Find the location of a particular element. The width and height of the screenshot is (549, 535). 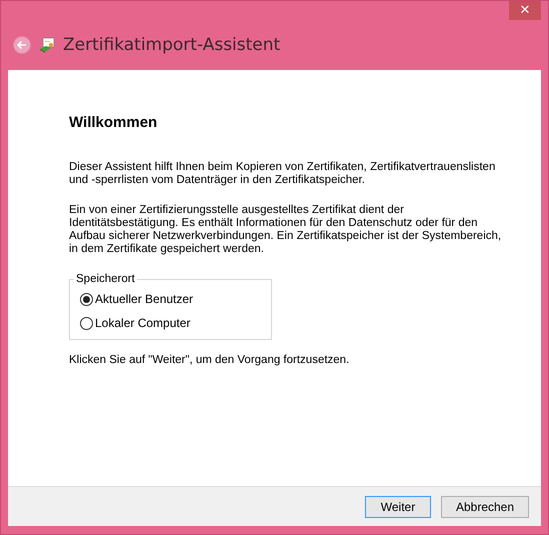

dialog-button: Abbrechen is located at coordinates (485, 507).